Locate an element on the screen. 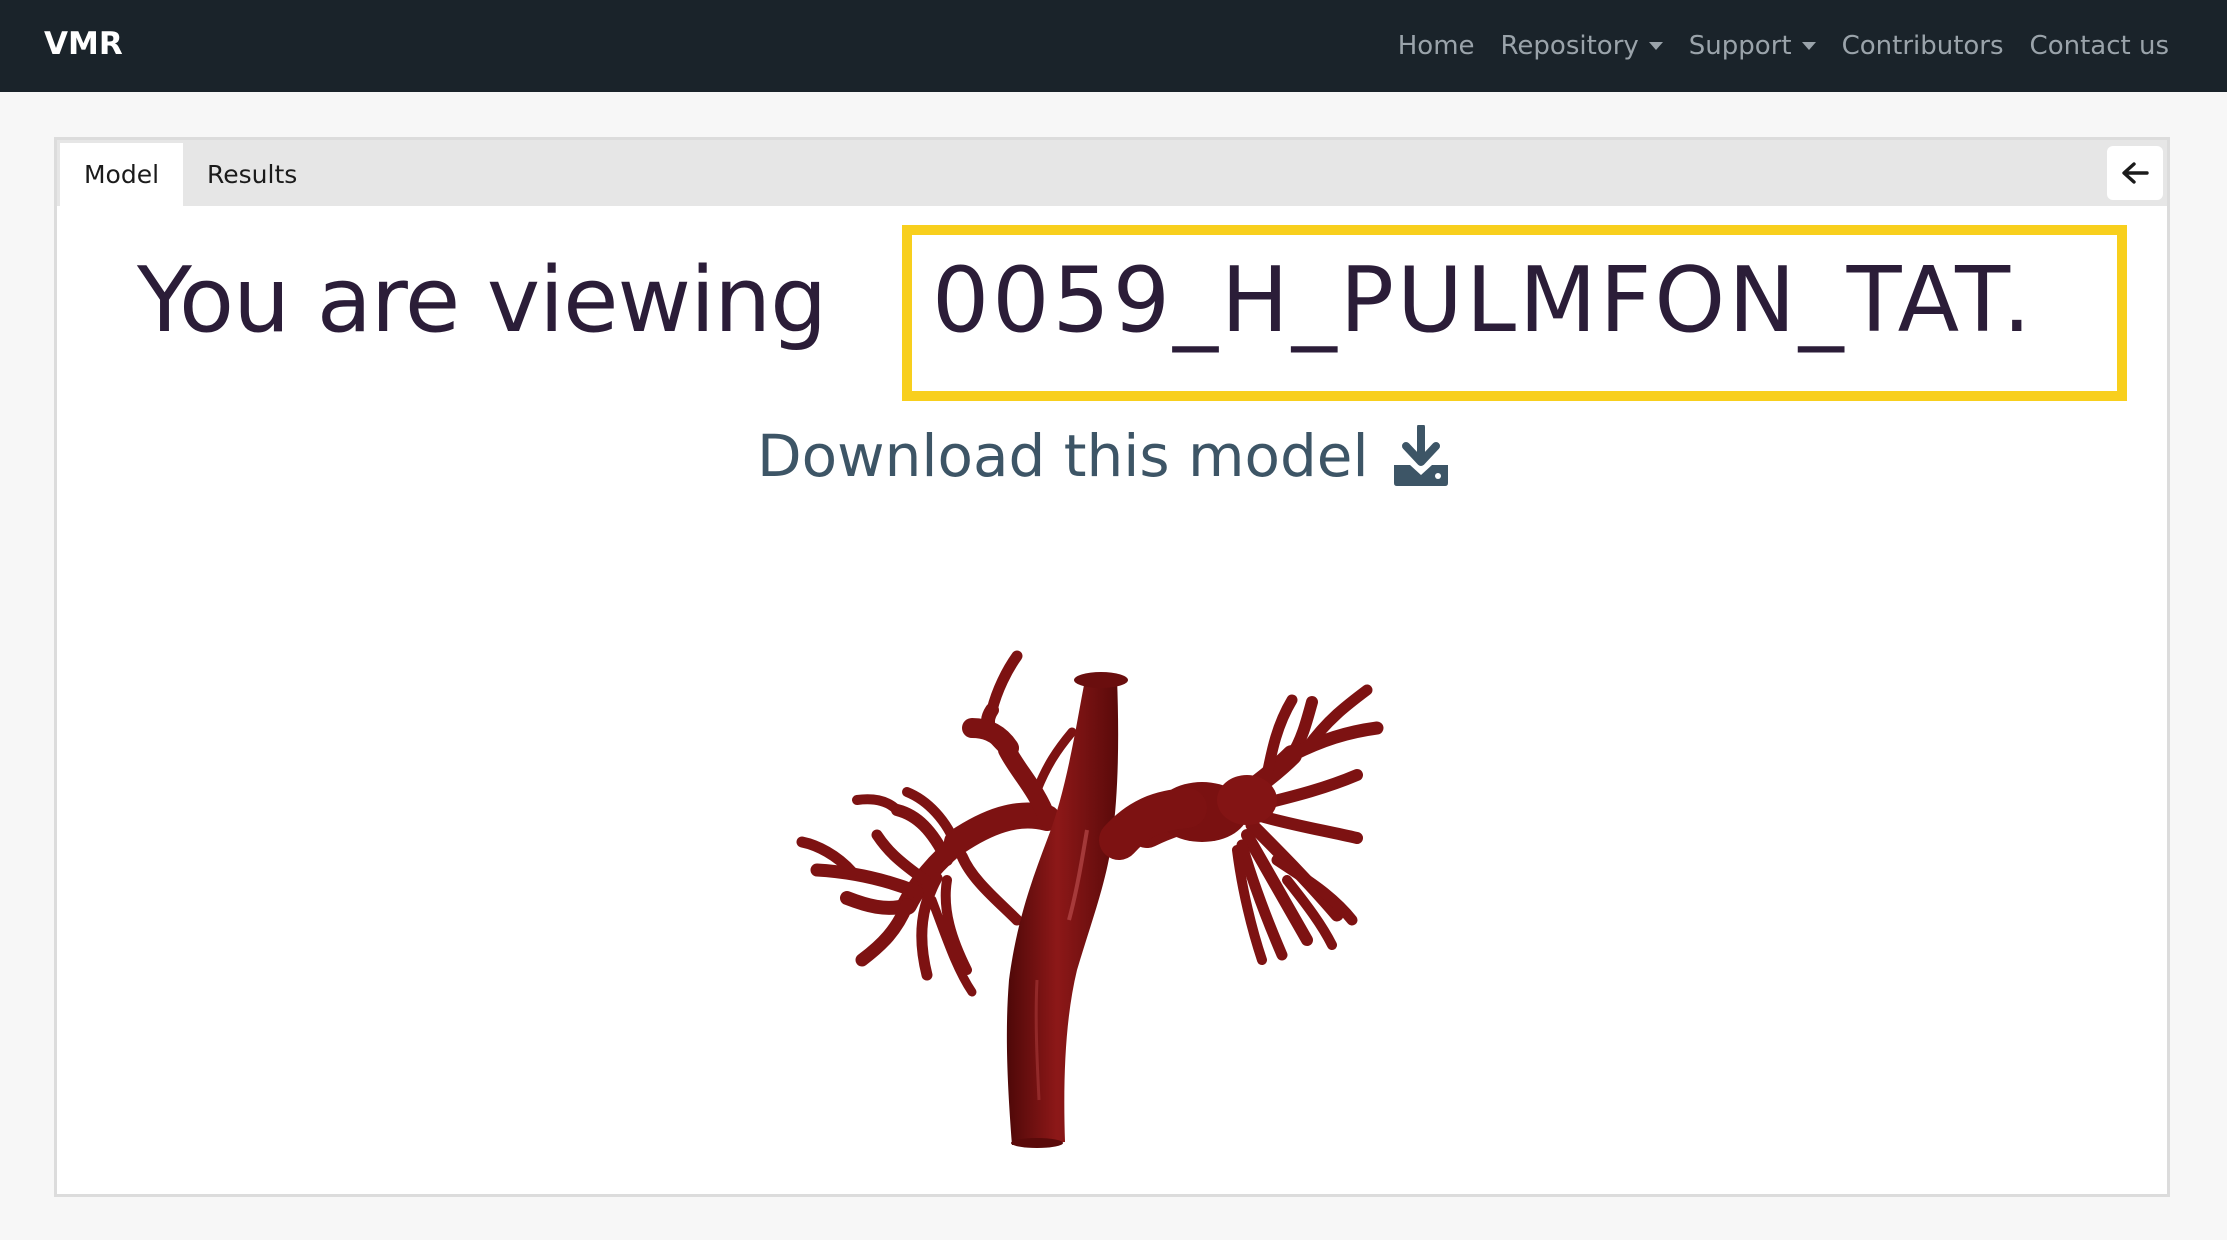 The width and height of the screenshot is (2227, 1240). download-model-link: Download this model is located at coordinates (1137, 456).